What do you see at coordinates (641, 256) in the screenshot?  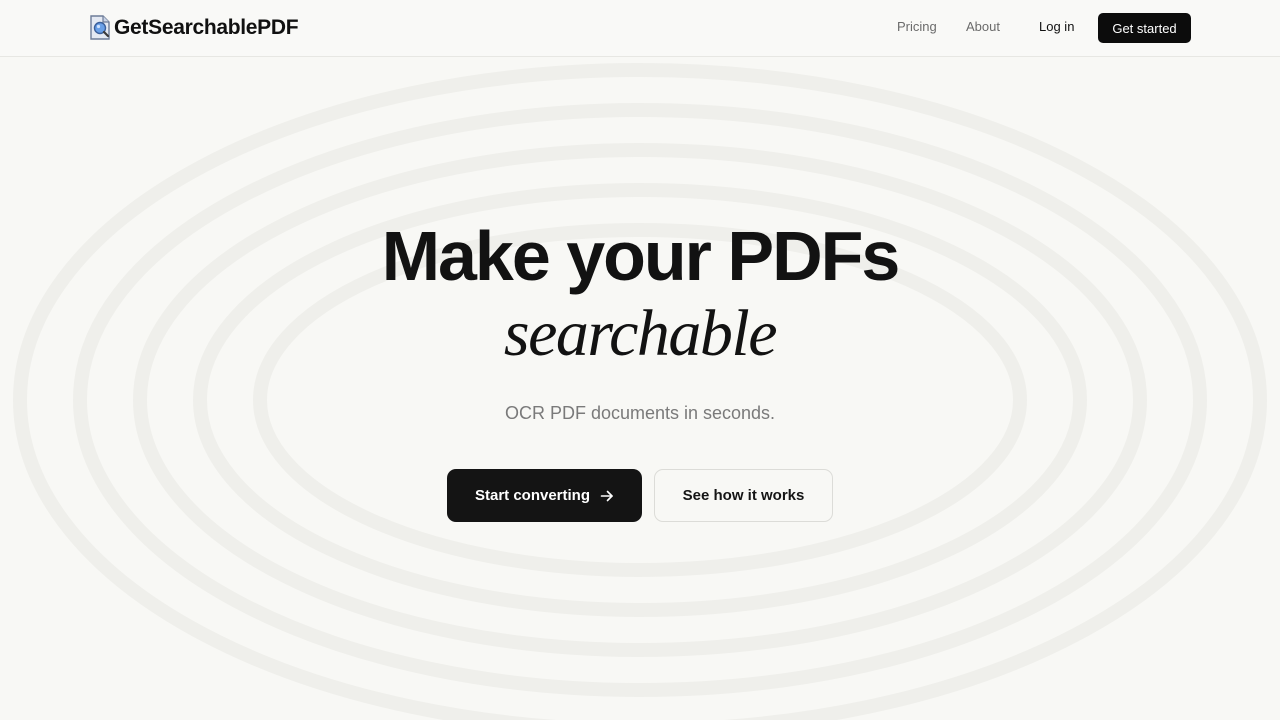 I see `hero-title: Make your PDFs` at bounding box center [641, 256].